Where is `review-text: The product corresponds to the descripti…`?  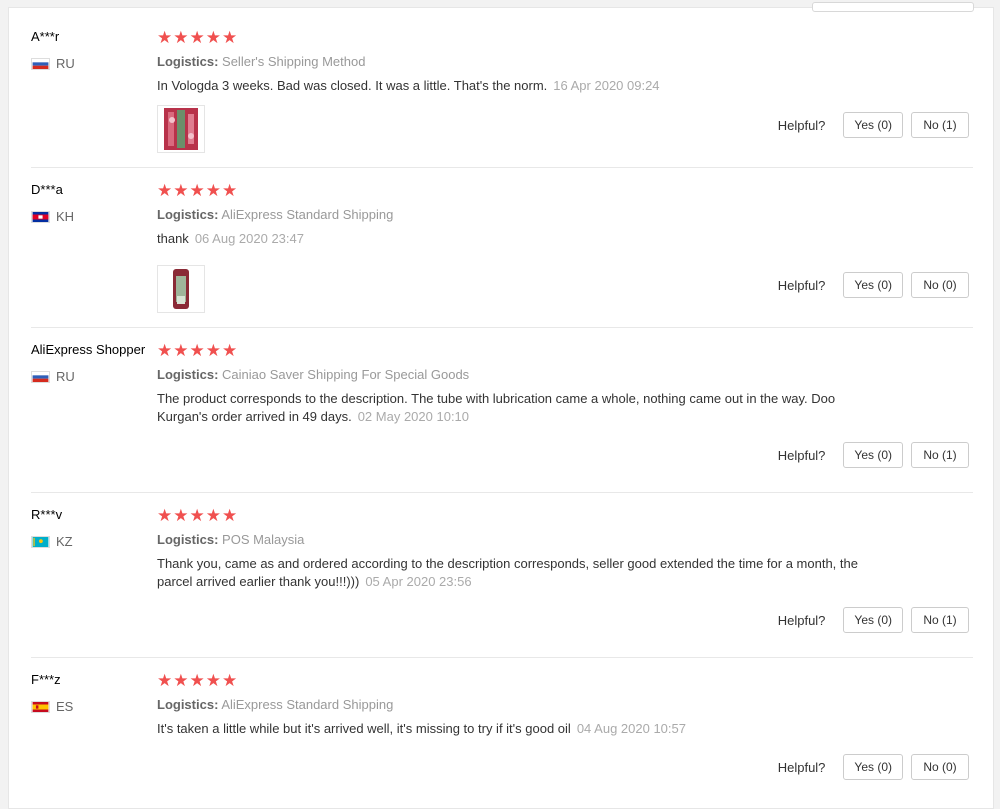 review-text: The product corresponds to the descripti… is located at coordinates (496, 407).